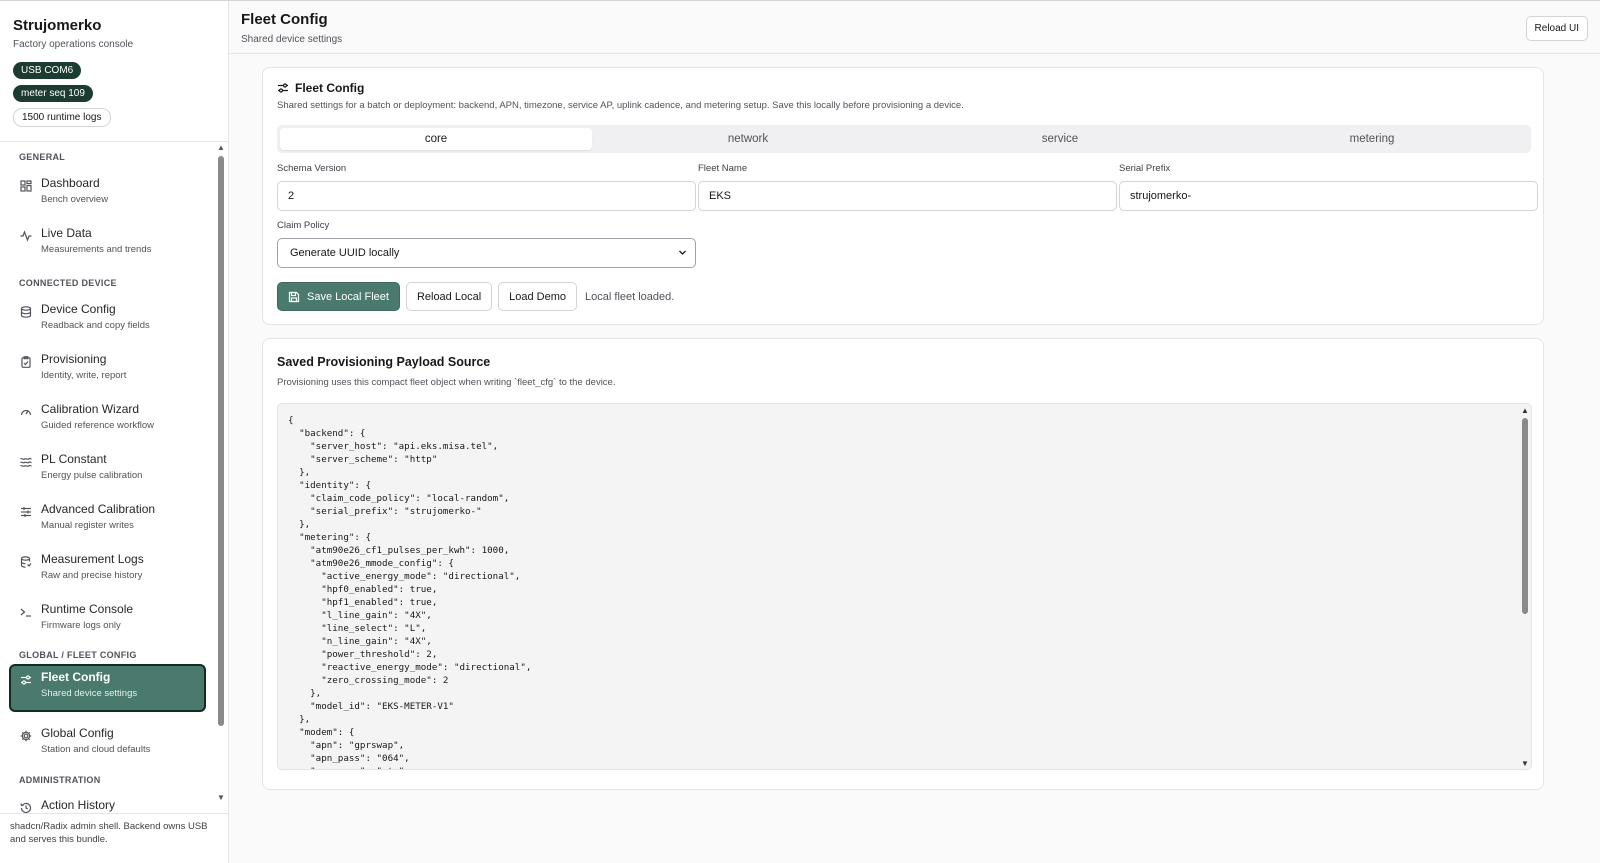  I want to click on fleet-name-field-group: Fleet Name, so click(907, 187).